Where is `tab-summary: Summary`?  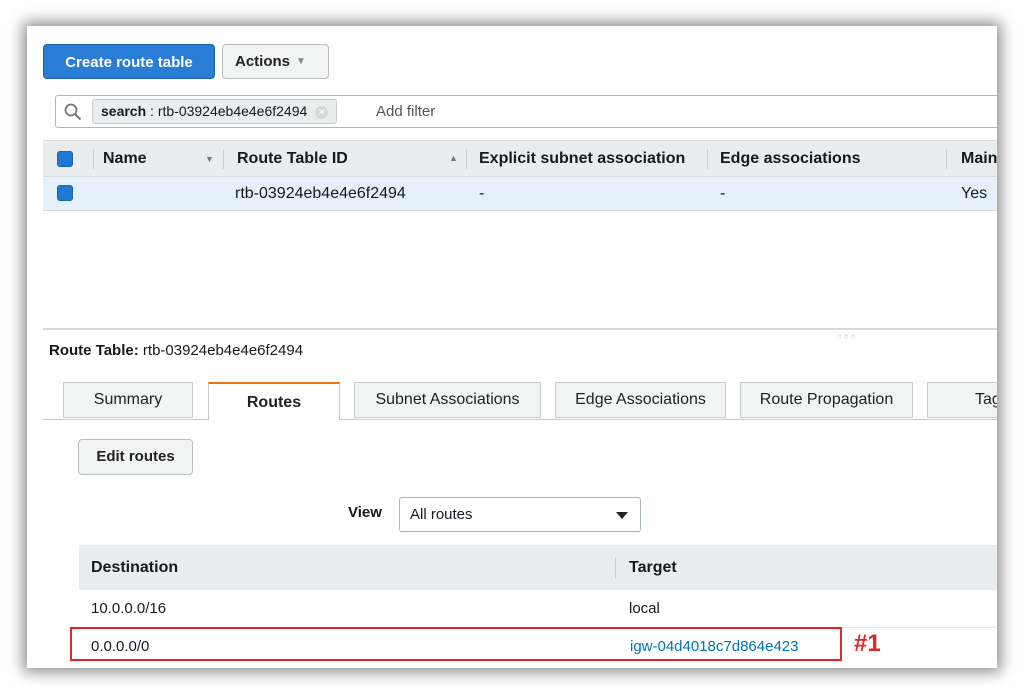
tab-summary: Summary is located at coordinates (128, 400).